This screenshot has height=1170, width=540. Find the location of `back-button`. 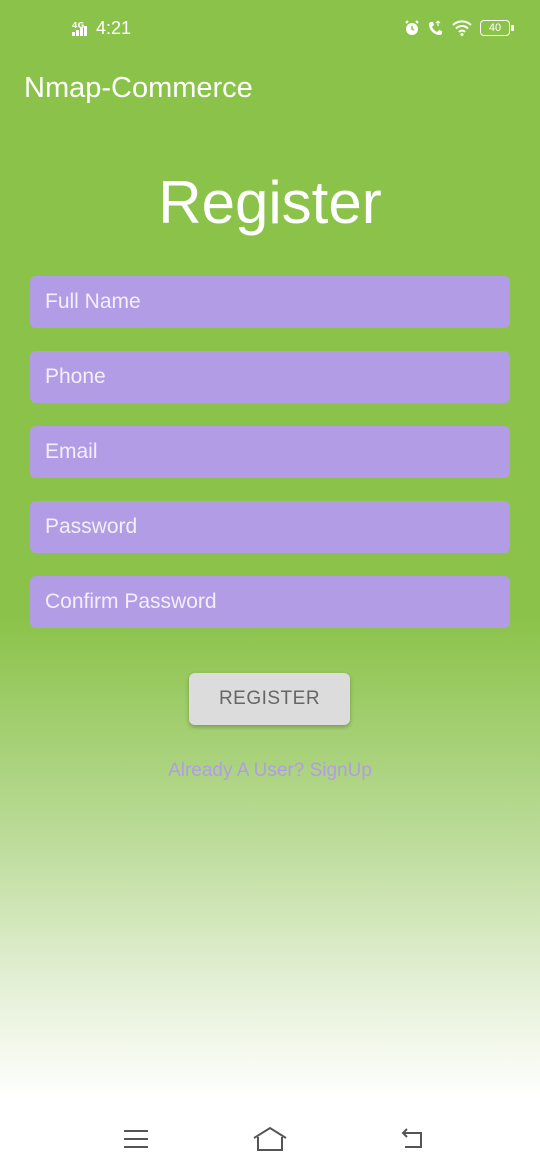

back-button is located at coordinates (412, 1139).